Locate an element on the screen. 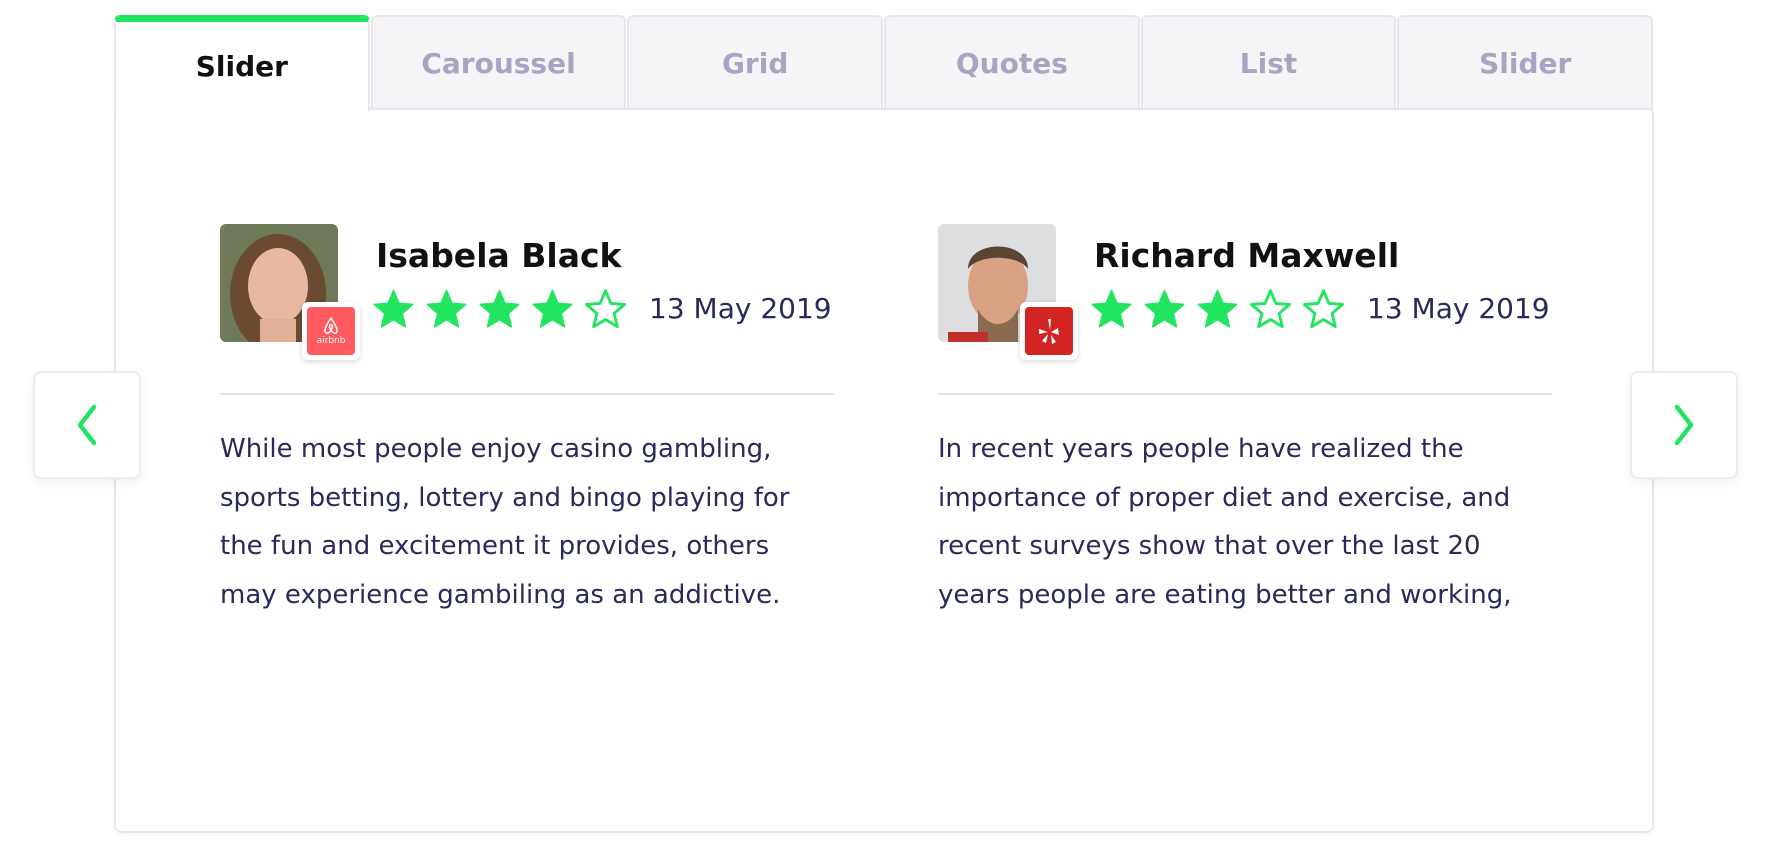 This screenshot has height=858, width=1777. yelp-badge is located at coordinates (1049, 331).